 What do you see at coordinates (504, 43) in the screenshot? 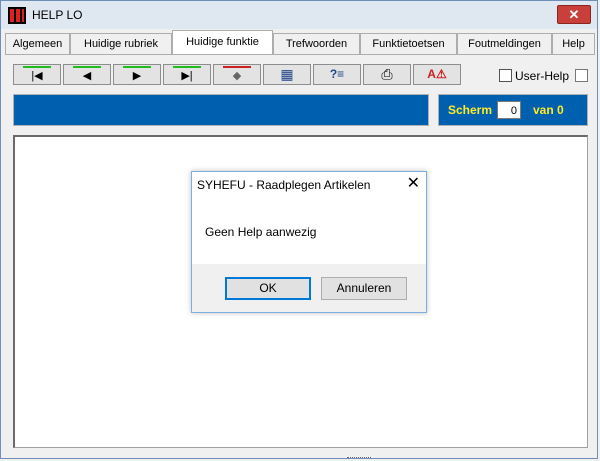
I see `tab-foutmeldingen: Foutmeldingen` at bounding box center [504, 43].